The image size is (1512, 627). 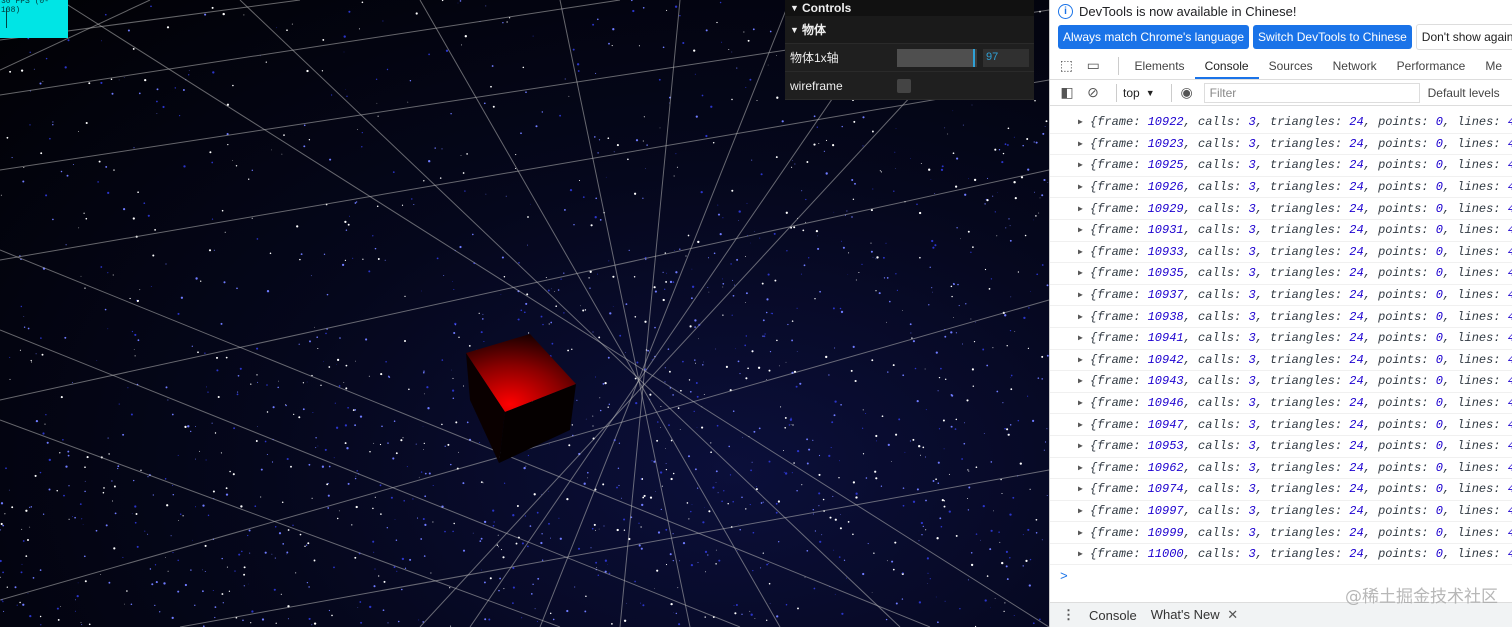 I want to click on wireframe-checkbox, so click(x=904, y=86).